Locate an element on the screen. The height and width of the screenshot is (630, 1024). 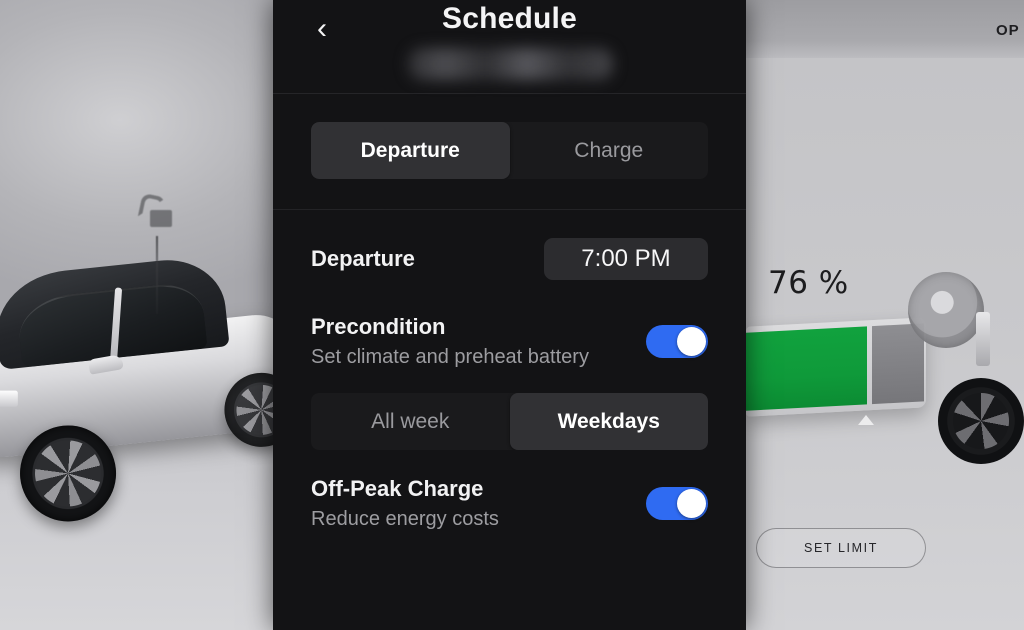
unlock-icon is located at coordinates (160, 215).